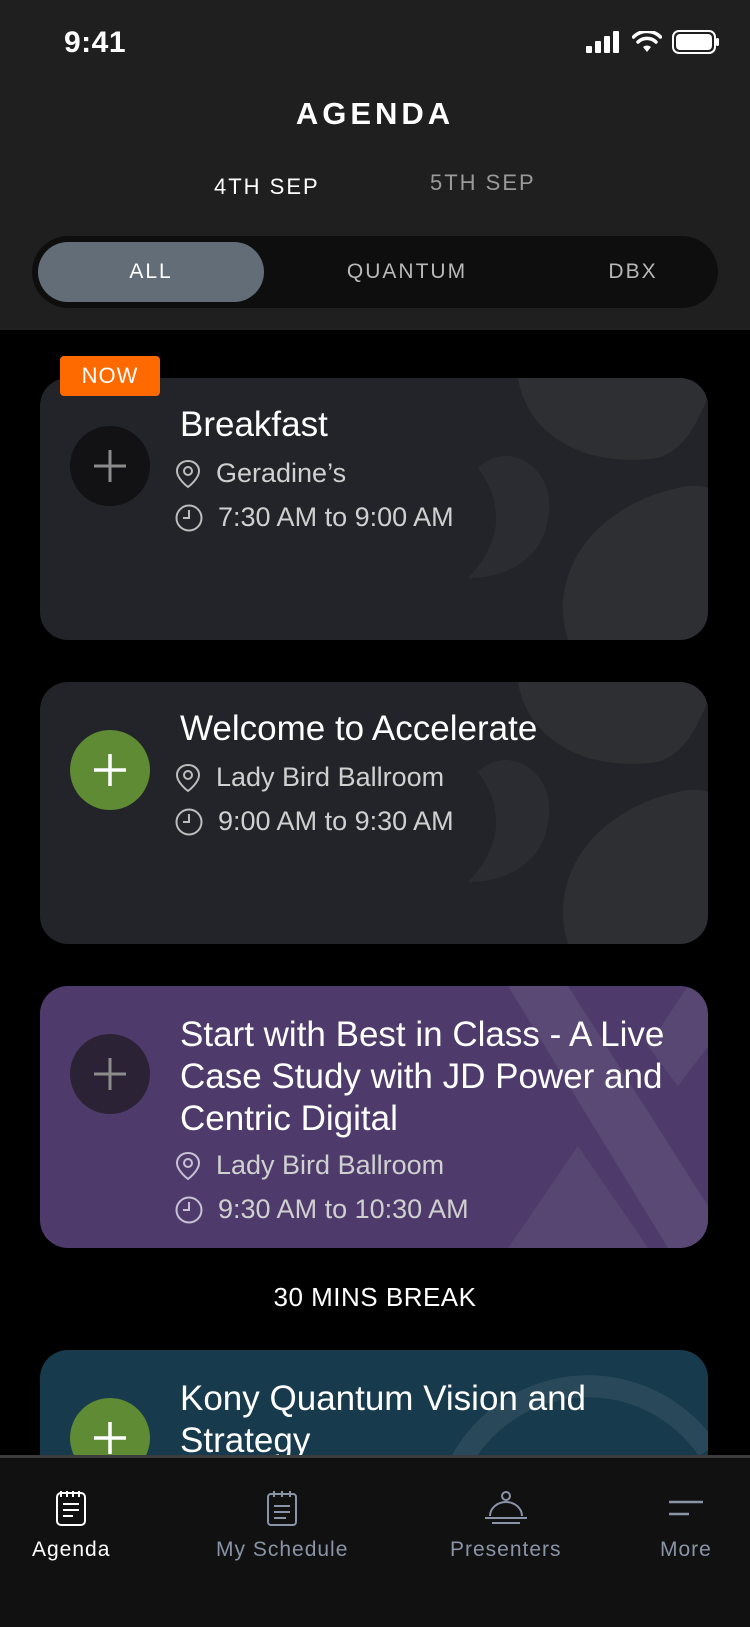 The height and width of the screenshot is (1627, 750). What do you see at coordinates (71, 1508) in the screenshot?
I see `agenda-icon` at bounding box center [71, 1508].